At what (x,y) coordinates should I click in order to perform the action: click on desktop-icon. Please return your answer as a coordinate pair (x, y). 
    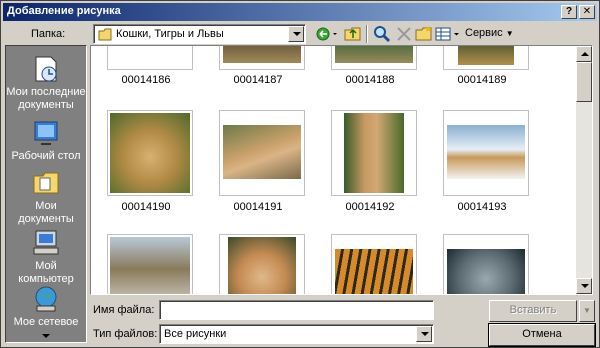
    Looking at the image, I should click on (46, 133).